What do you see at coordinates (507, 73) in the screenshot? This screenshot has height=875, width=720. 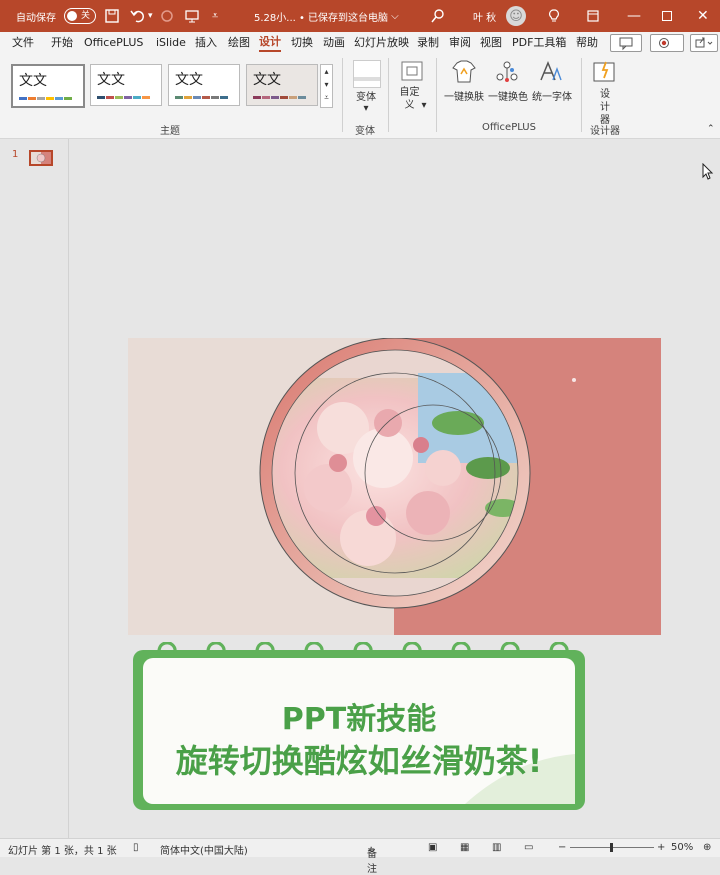 I see `palette-icon` at bounding box center [507, 73].